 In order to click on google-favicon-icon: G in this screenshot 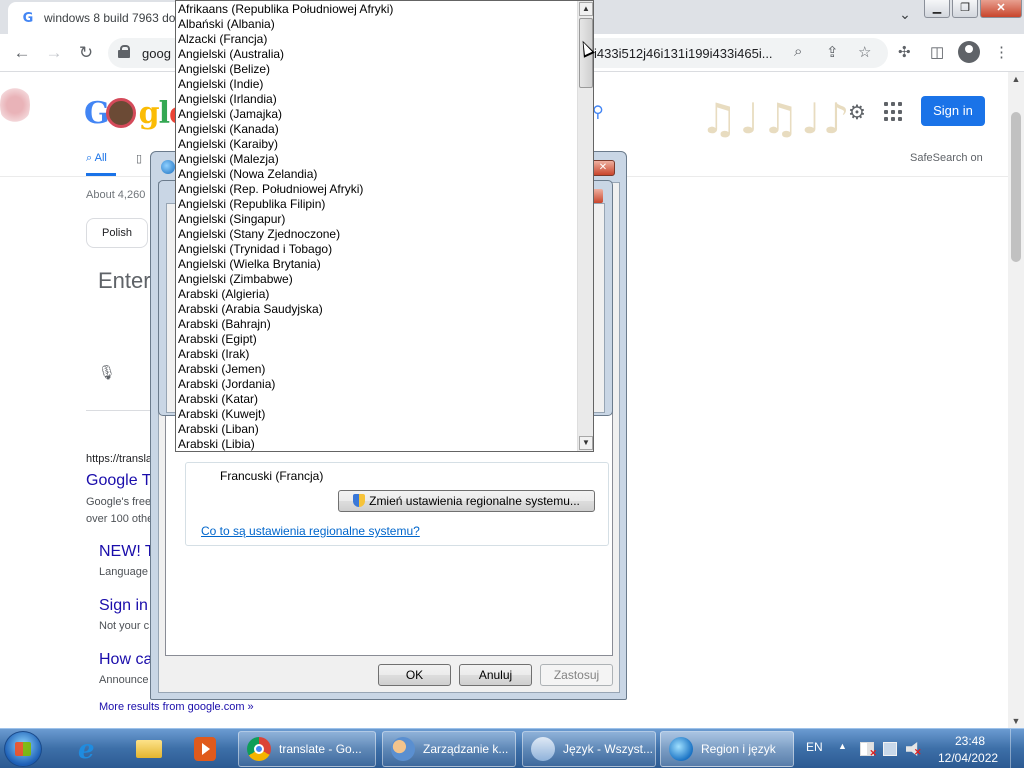, I will do `click(28, 18)`.